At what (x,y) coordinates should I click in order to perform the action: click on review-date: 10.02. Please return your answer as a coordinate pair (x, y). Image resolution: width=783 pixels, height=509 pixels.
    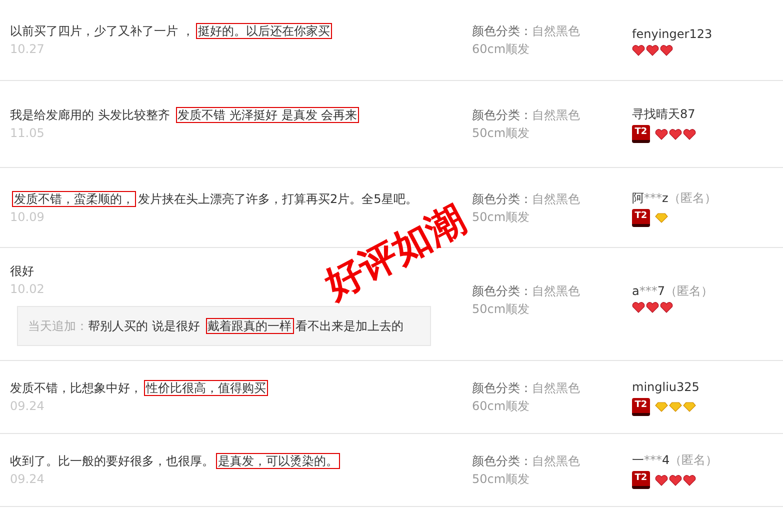
    Looking at the image, I should click on (28, 289).